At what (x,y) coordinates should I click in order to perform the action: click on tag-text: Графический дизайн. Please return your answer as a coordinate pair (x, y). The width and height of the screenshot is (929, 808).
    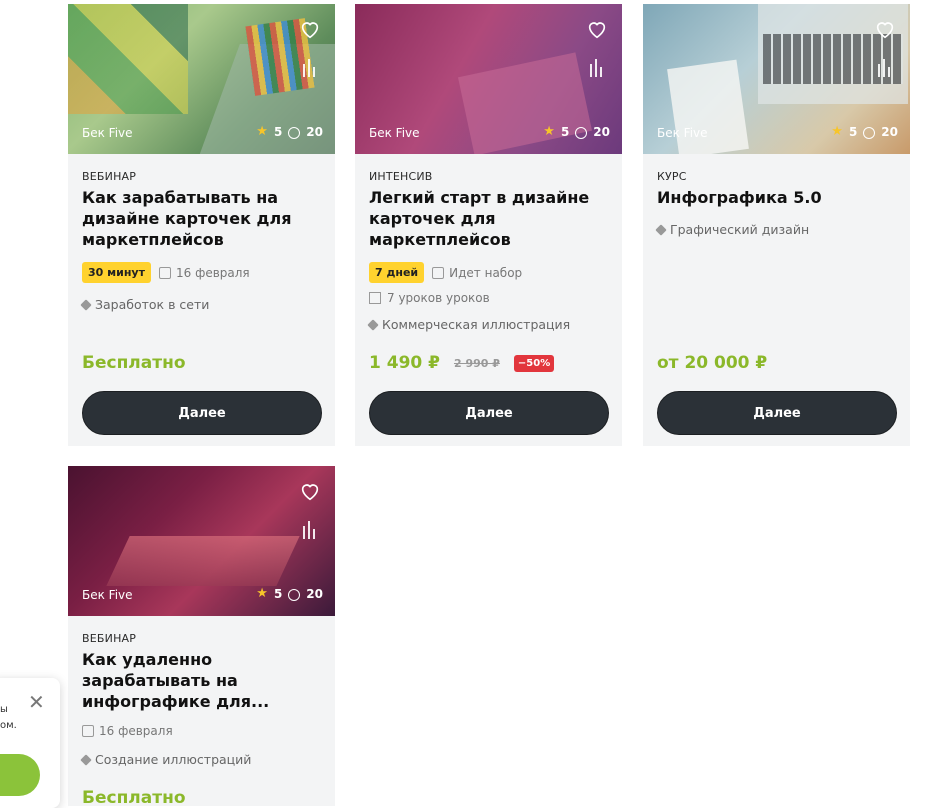
    Looking at the image, I should click on (740, 229).